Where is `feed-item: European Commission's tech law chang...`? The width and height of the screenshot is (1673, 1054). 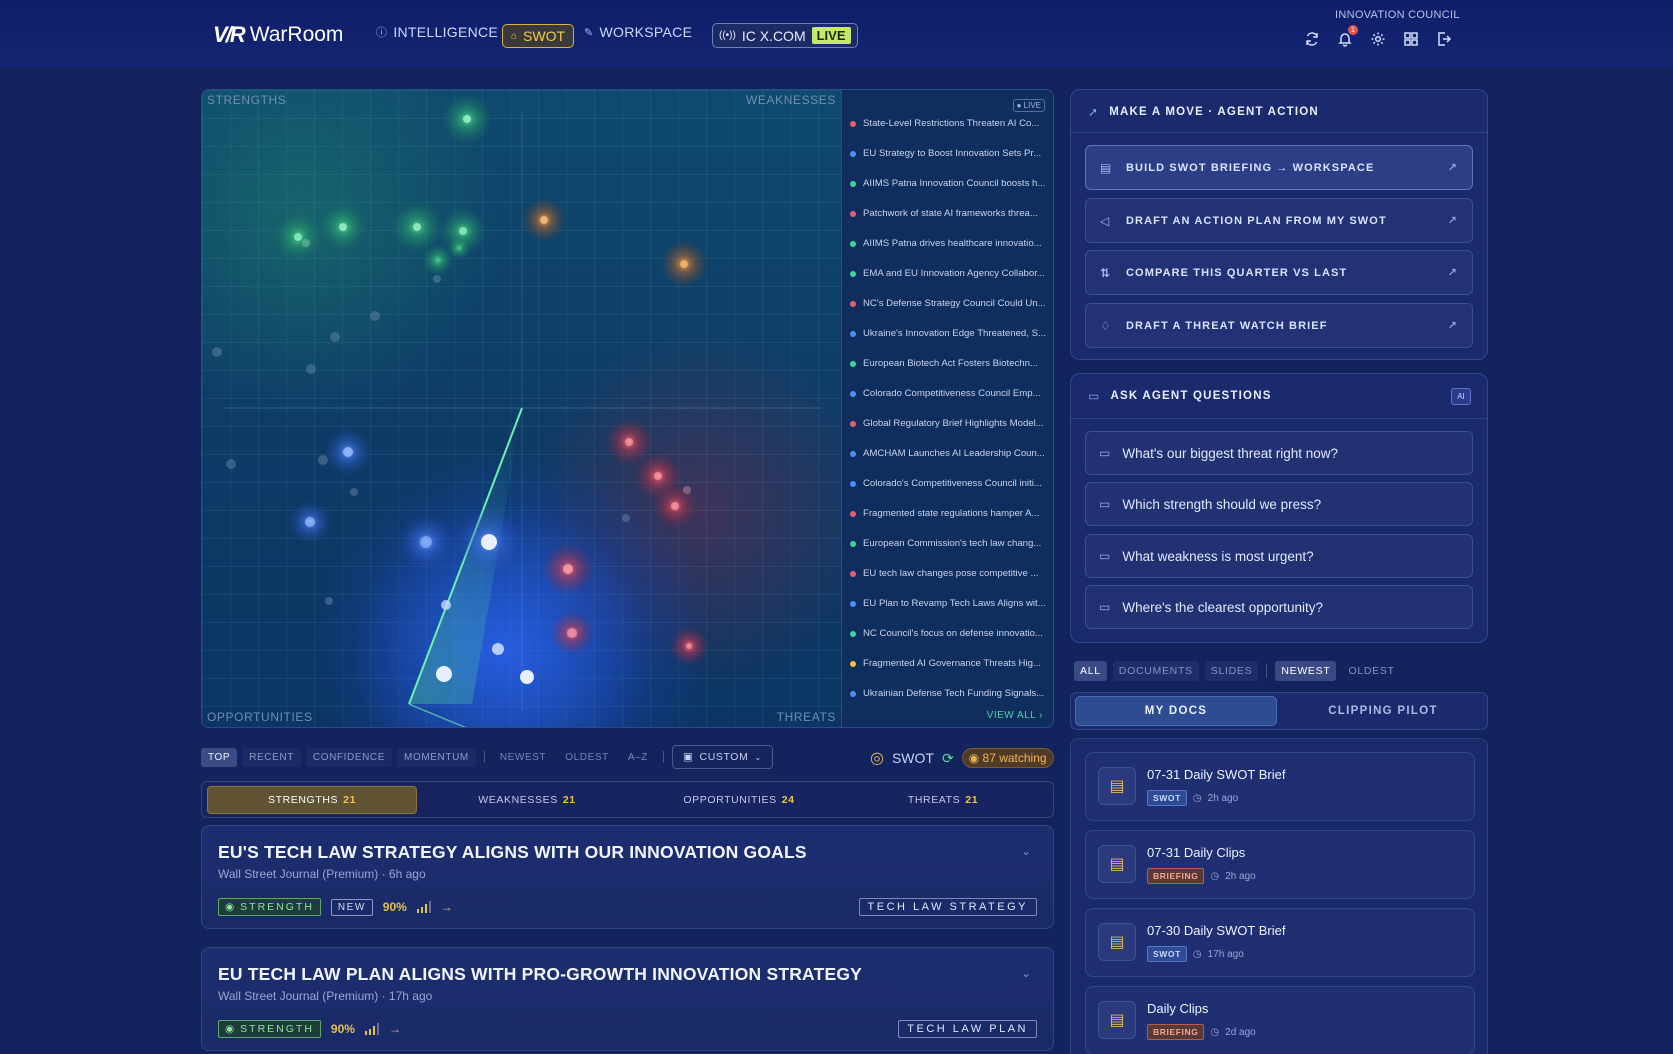 feed-item: European Commission's tech law chang... is located at coordinates (950, 543).